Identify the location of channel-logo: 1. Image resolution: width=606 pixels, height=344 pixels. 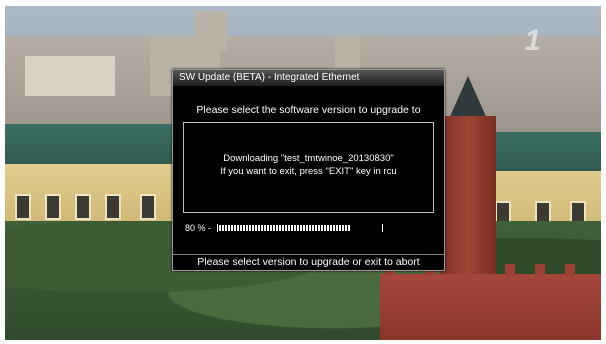
(532, 40).